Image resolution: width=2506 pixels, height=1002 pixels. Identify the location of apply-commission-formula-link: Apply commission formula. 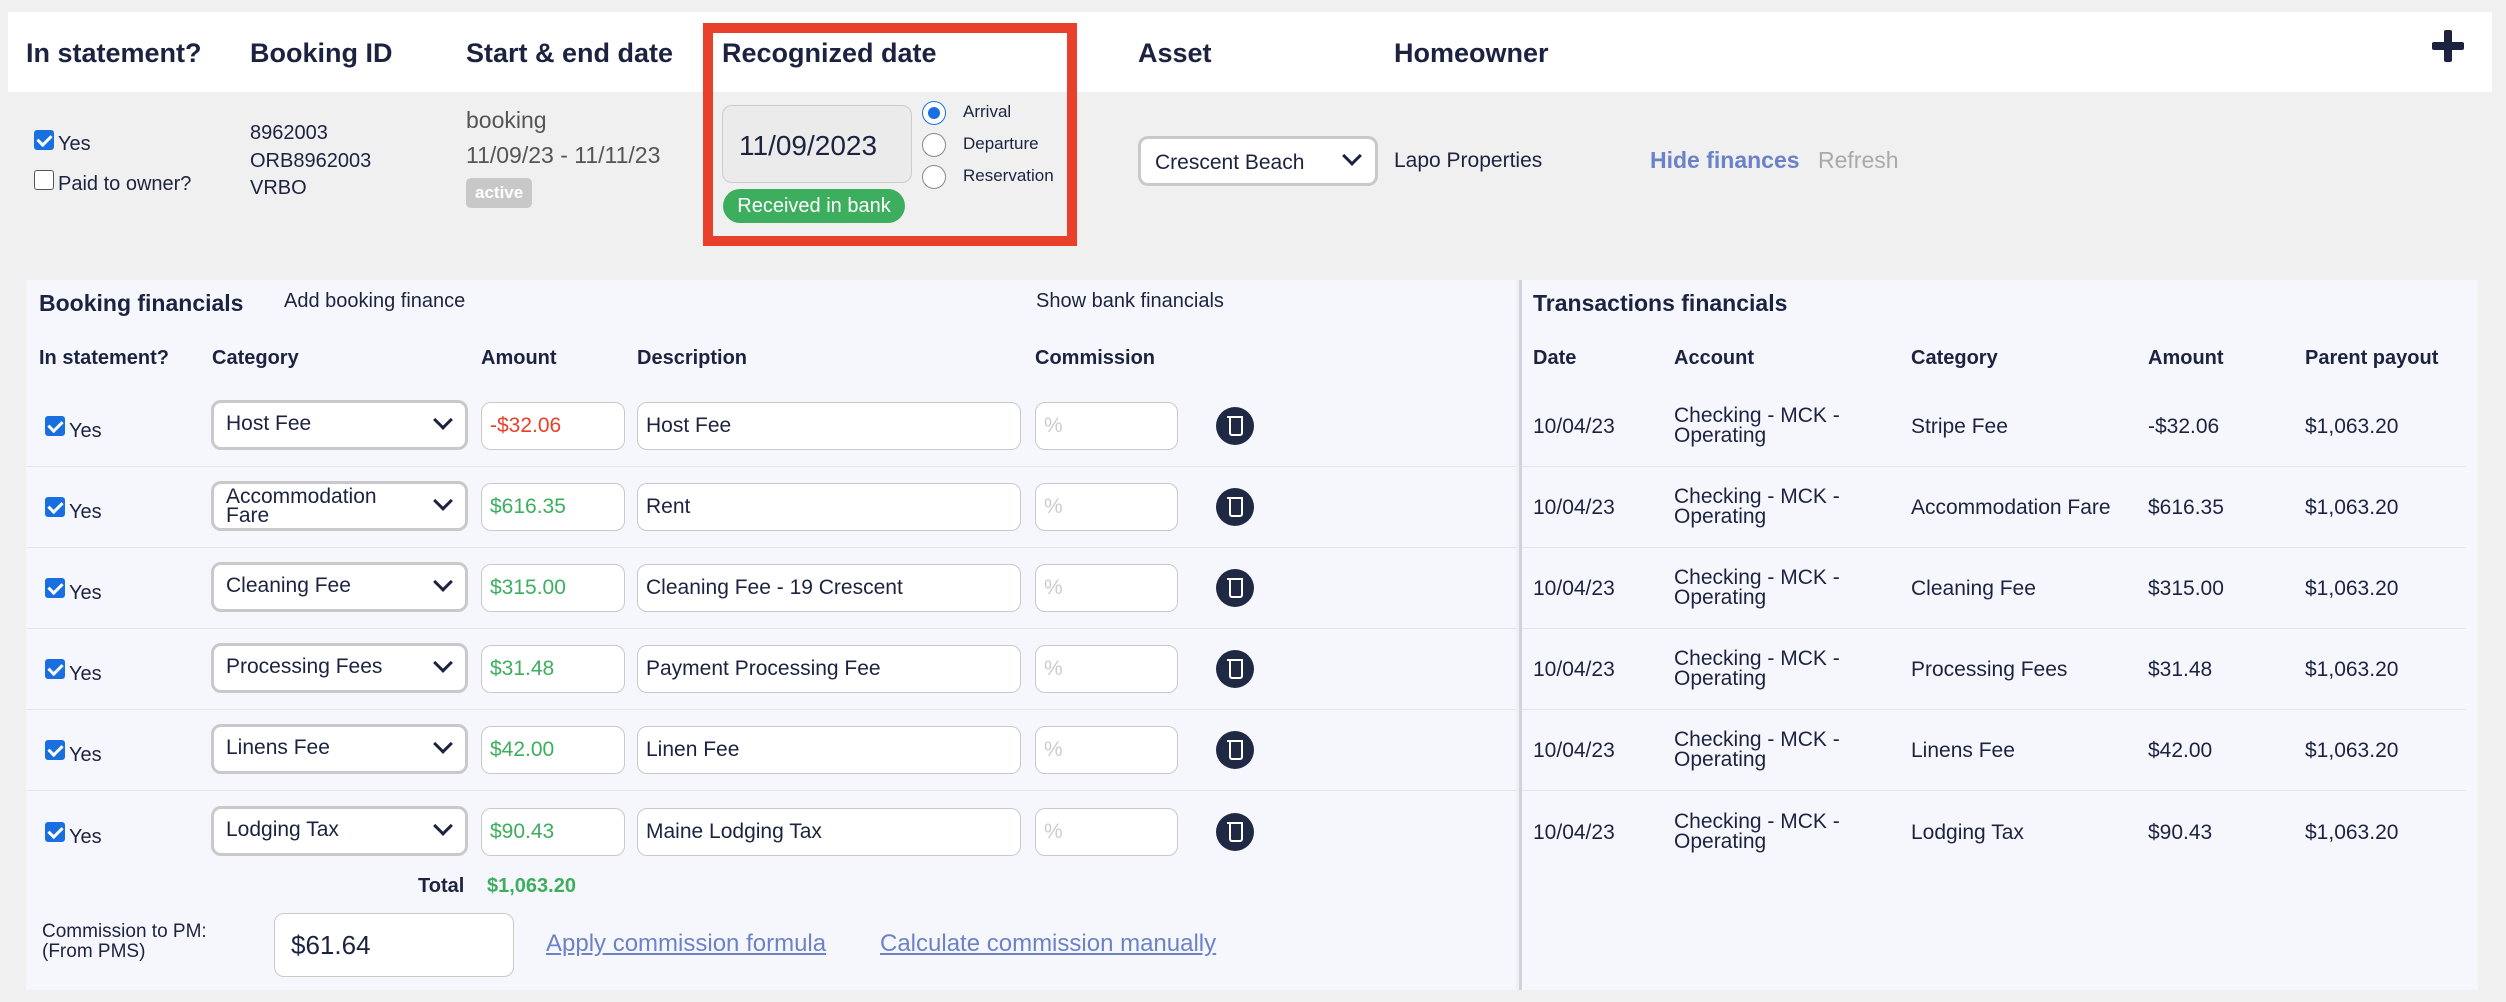
(686, 944).